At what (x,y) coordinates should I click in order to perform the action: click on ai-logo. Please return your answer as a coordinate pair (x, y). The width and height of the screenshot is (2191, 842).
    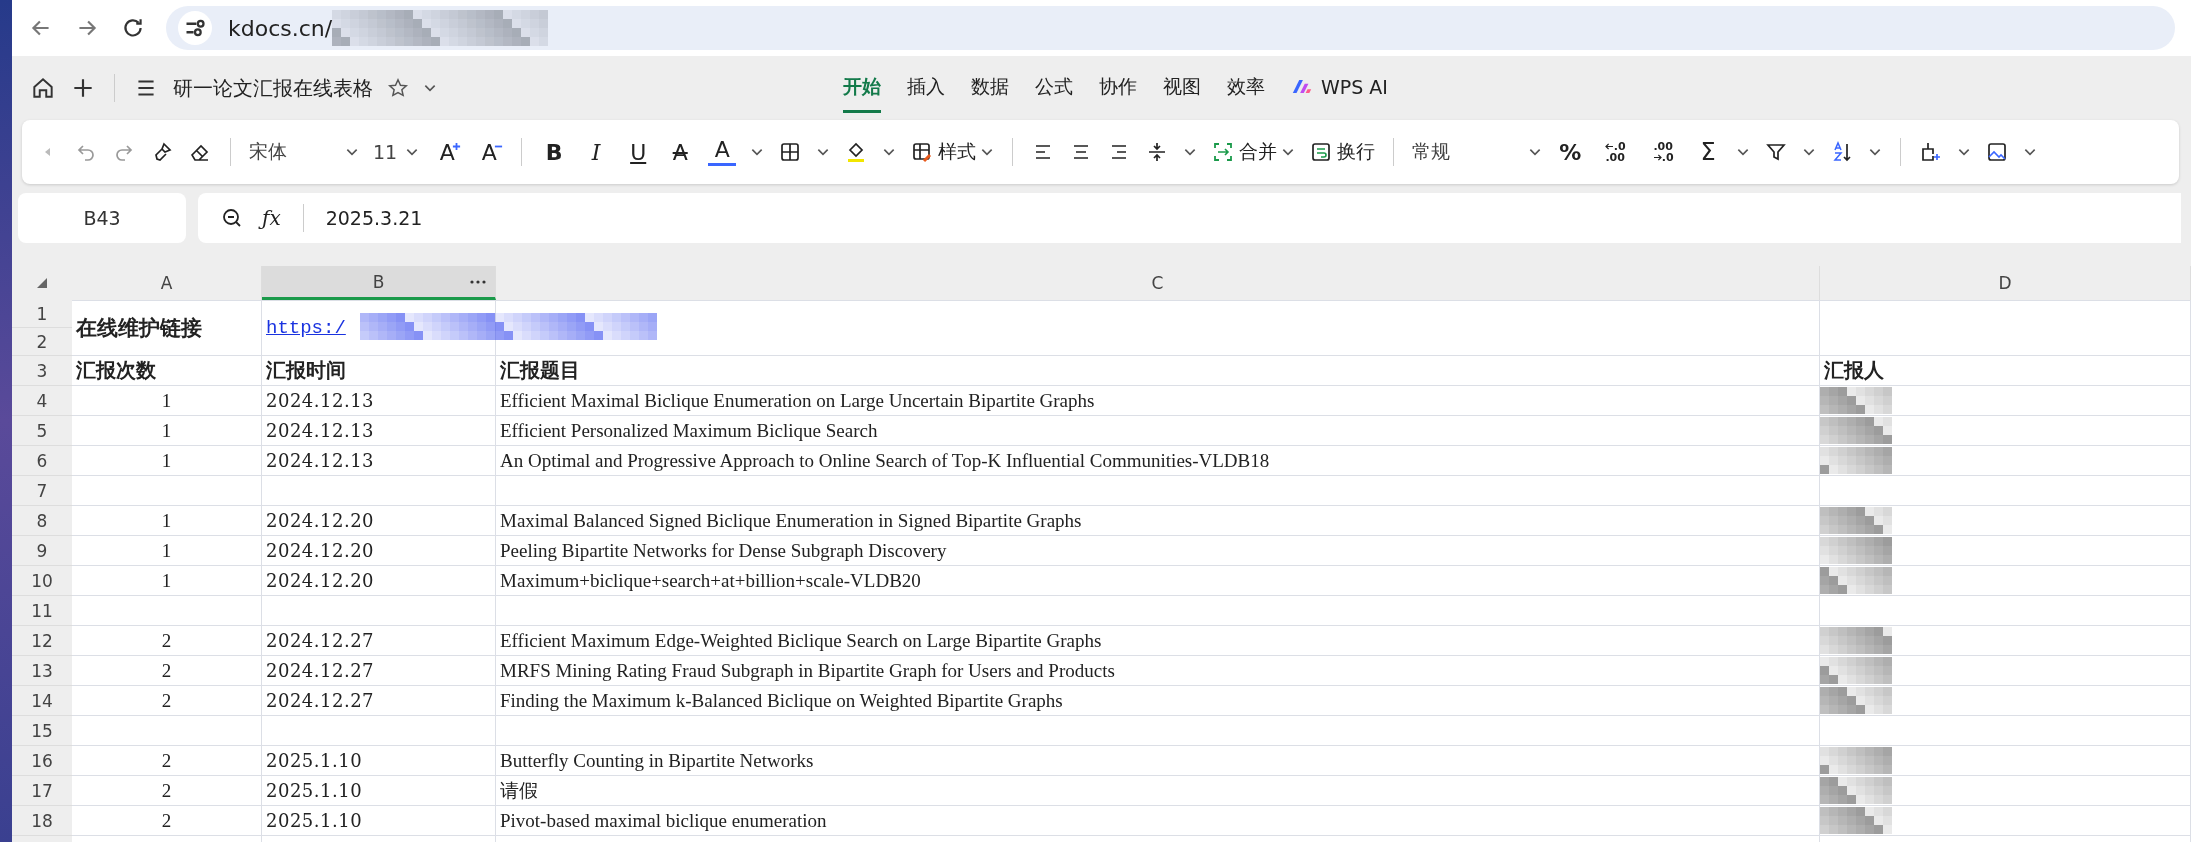
    Looking at the image, I should click on (1302, 86).